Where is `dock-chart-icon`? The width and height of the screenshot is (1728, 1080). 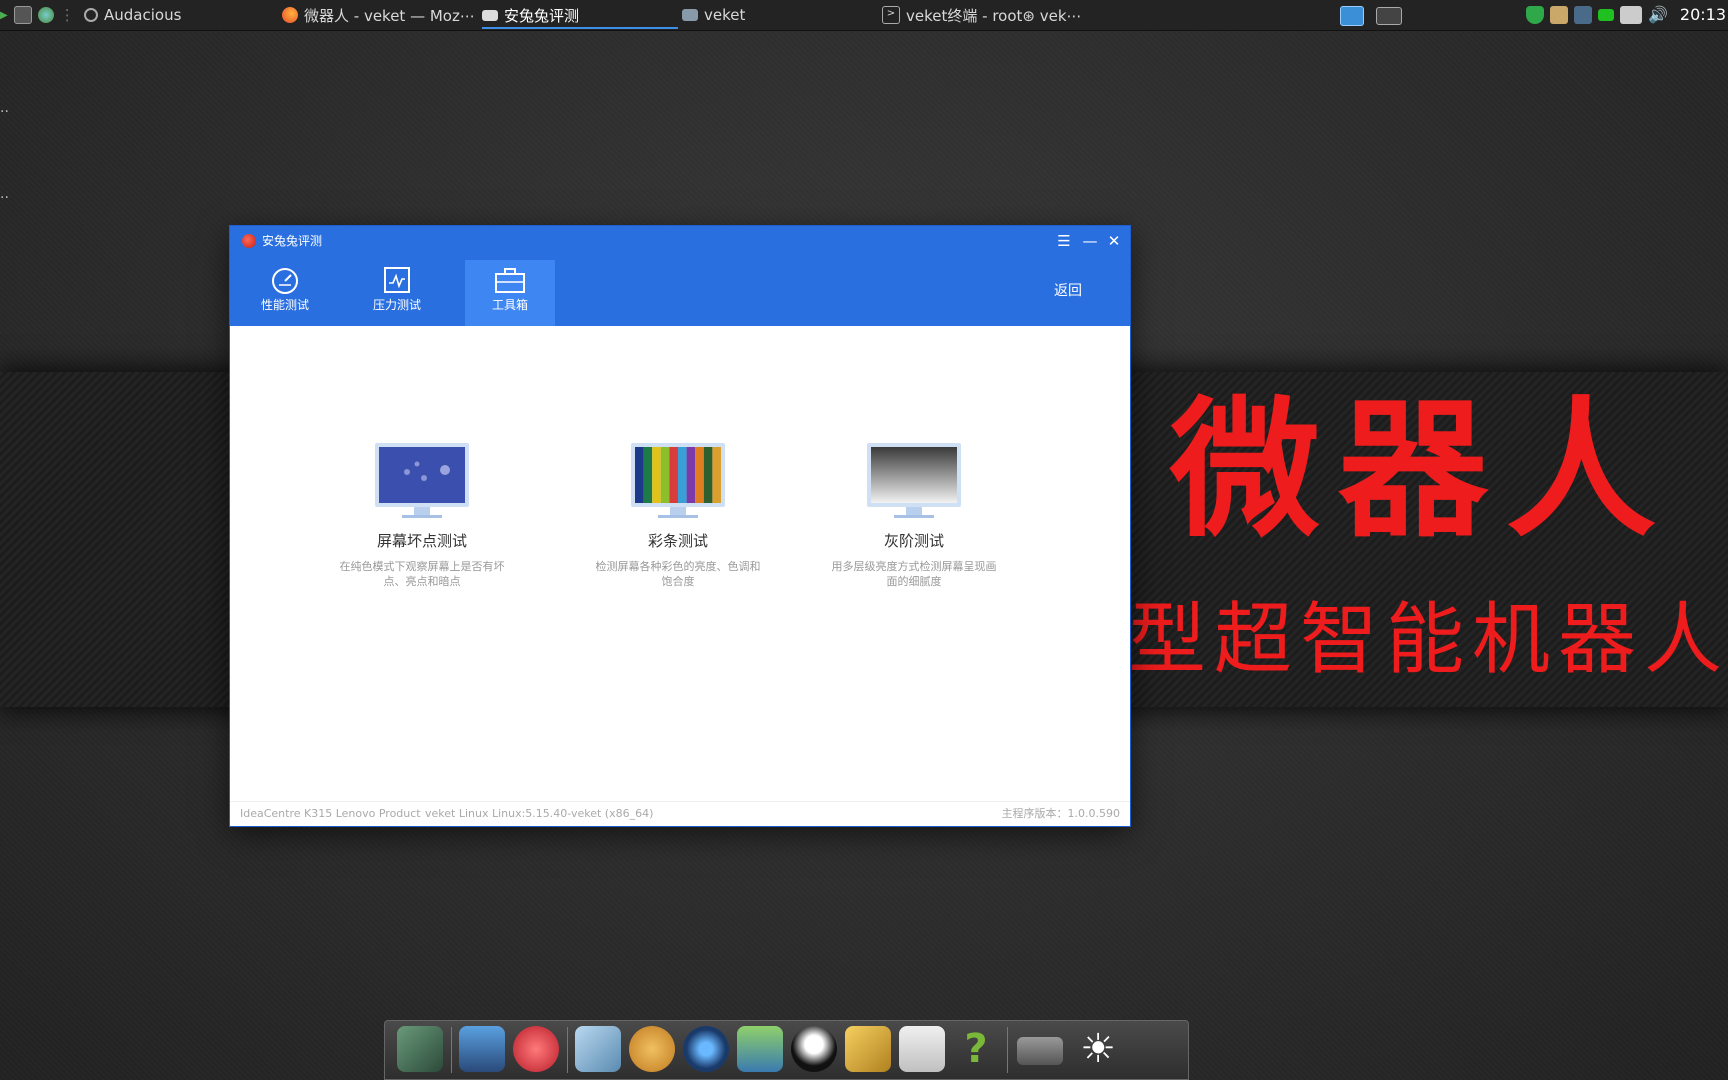 dock-chart-icon is located at coordinates (922, 1049).